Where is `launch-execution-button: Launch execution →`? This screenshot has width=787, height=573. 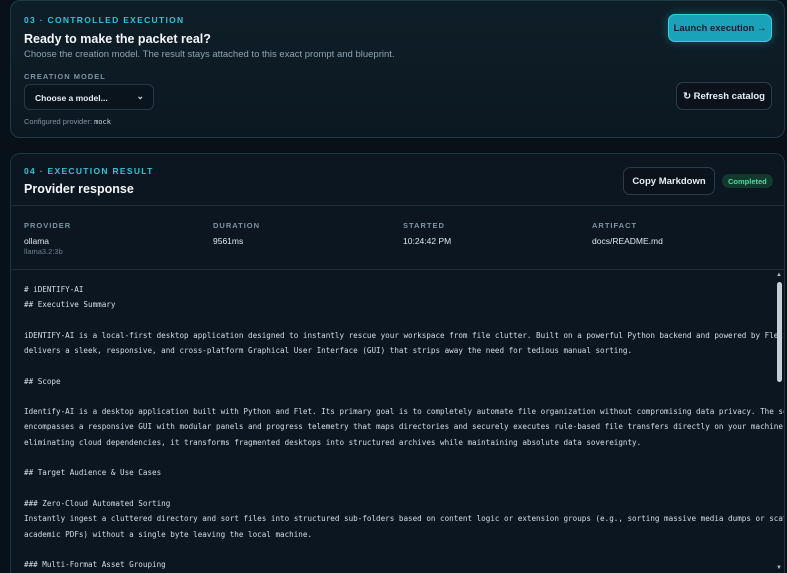 launch-execution-button: Launch execution → is located at coordinates (720, 28).